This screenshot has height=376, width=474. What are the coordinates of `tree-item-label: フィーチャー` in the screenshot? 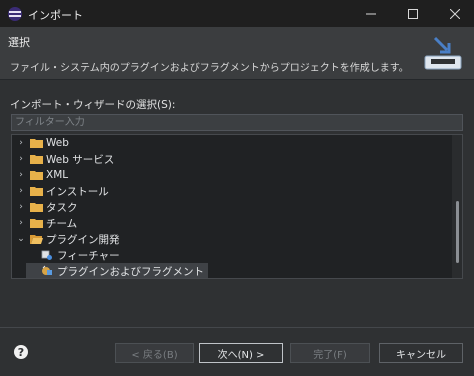 It's located at (88, 255).